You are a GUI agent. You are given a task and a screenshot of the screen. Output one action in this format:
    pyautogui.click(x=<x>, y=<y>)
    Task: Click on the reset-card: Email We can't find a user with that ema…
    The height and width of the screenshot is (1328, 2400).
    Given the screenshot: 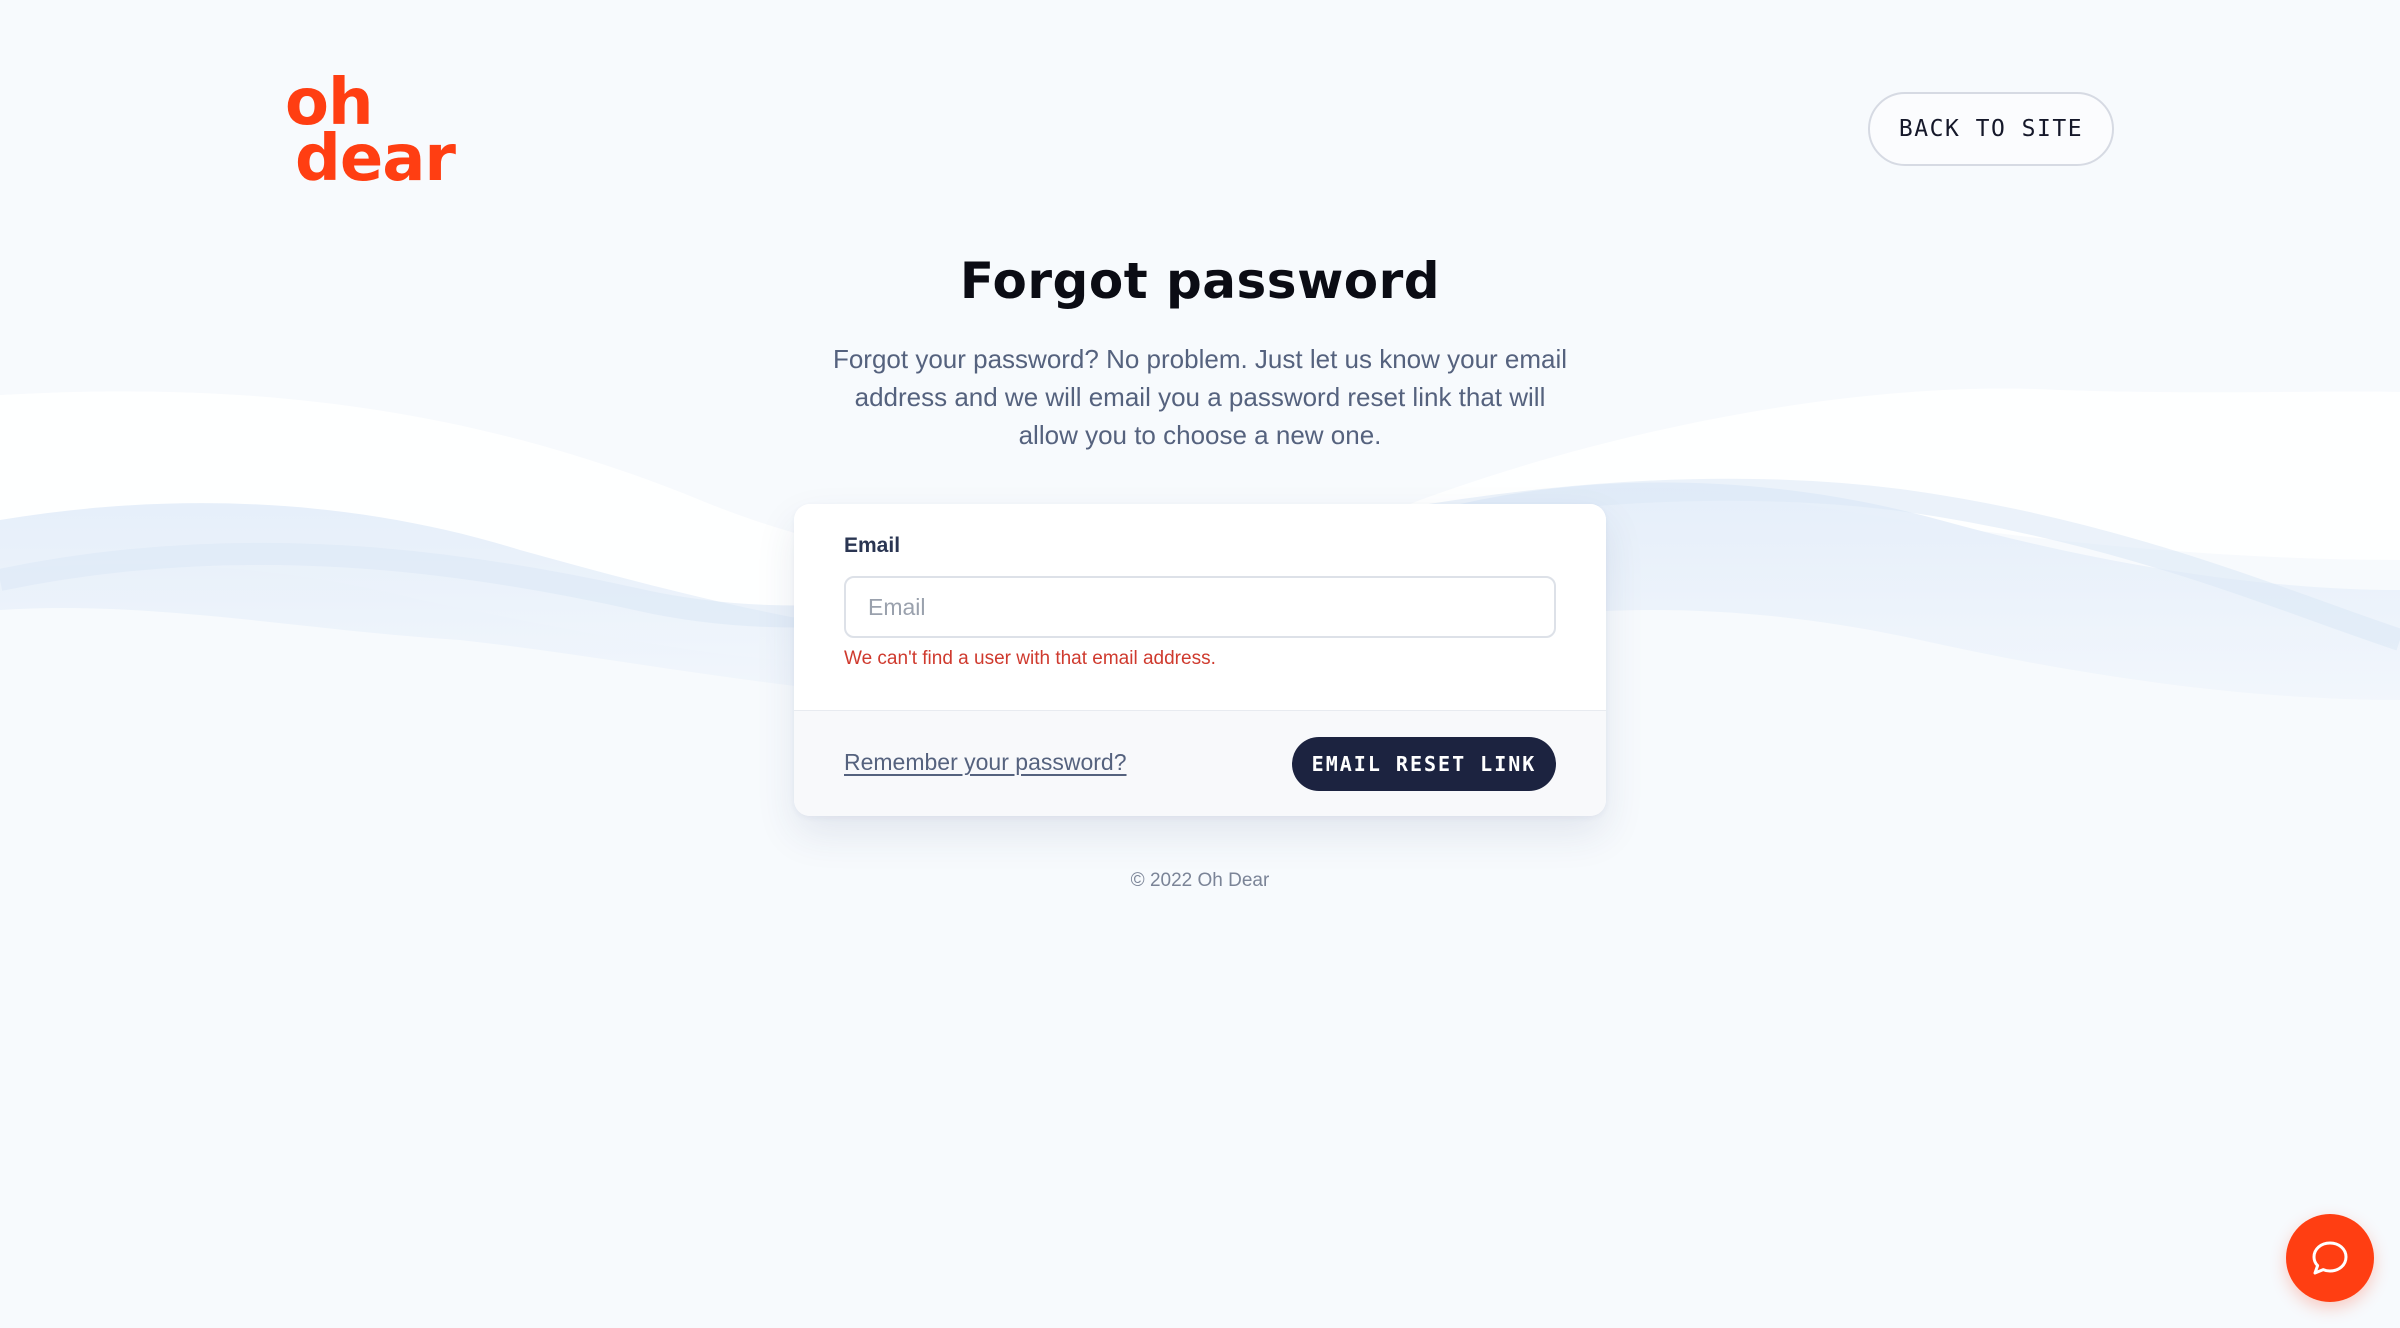 What is the action you would take?
    pyautogui.click(x=1200, y=660)
    